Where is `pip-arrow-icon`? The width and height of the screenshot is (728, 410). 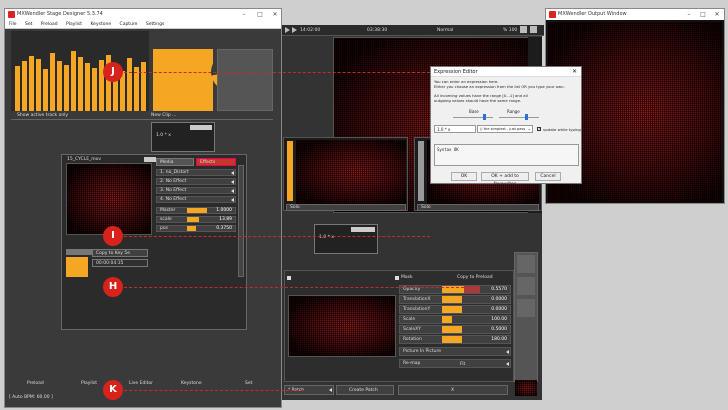
pip-arrow-icon is located at coordinates (507, 352).